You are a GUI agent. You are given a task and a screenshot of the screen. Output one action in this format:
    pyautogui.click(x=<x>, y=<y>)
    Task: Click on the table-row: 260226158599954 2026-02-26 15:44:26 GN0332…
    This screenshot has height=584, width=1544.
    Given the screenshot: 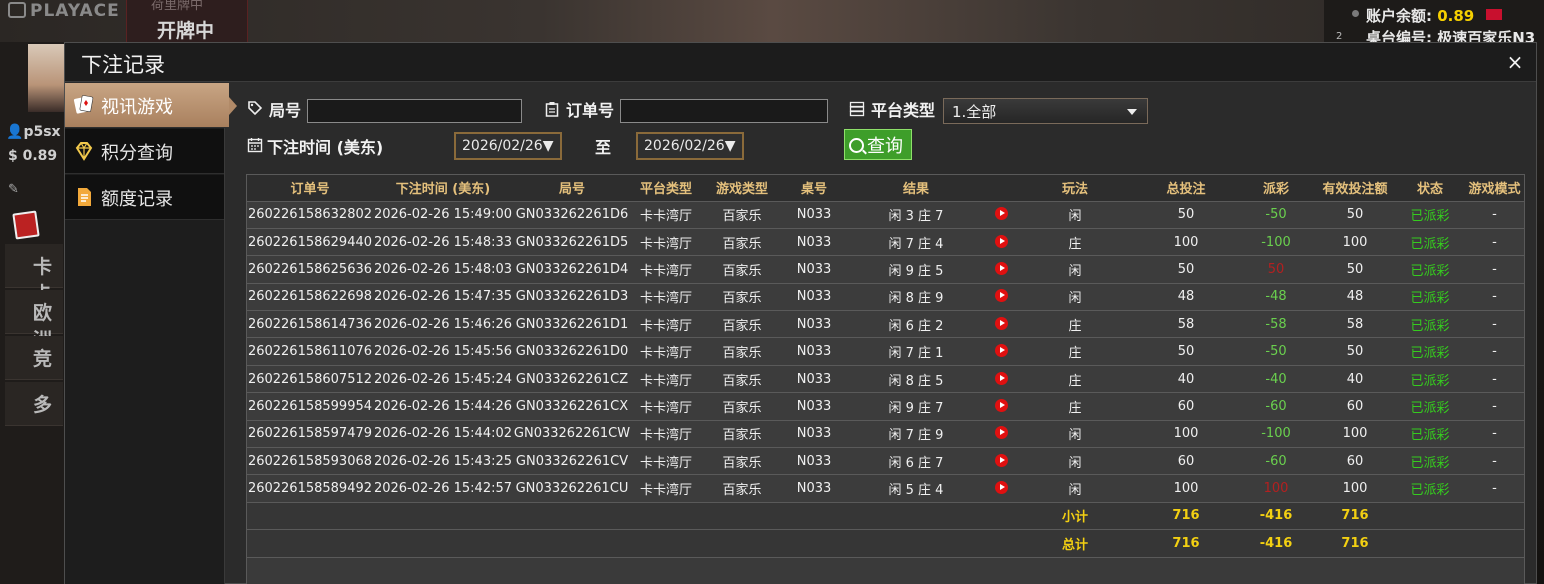 What is the action you would take?
    pyautogui.click(x=885, y=406)
    